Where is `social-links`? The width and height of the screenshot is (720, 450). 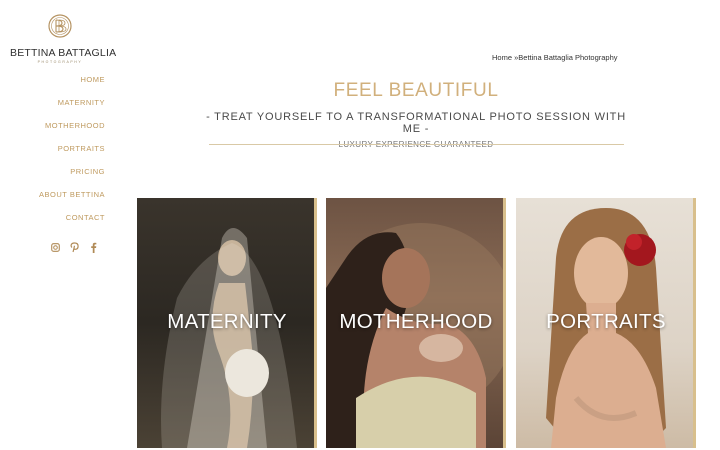 social-links is located at coordinates (74, 247).